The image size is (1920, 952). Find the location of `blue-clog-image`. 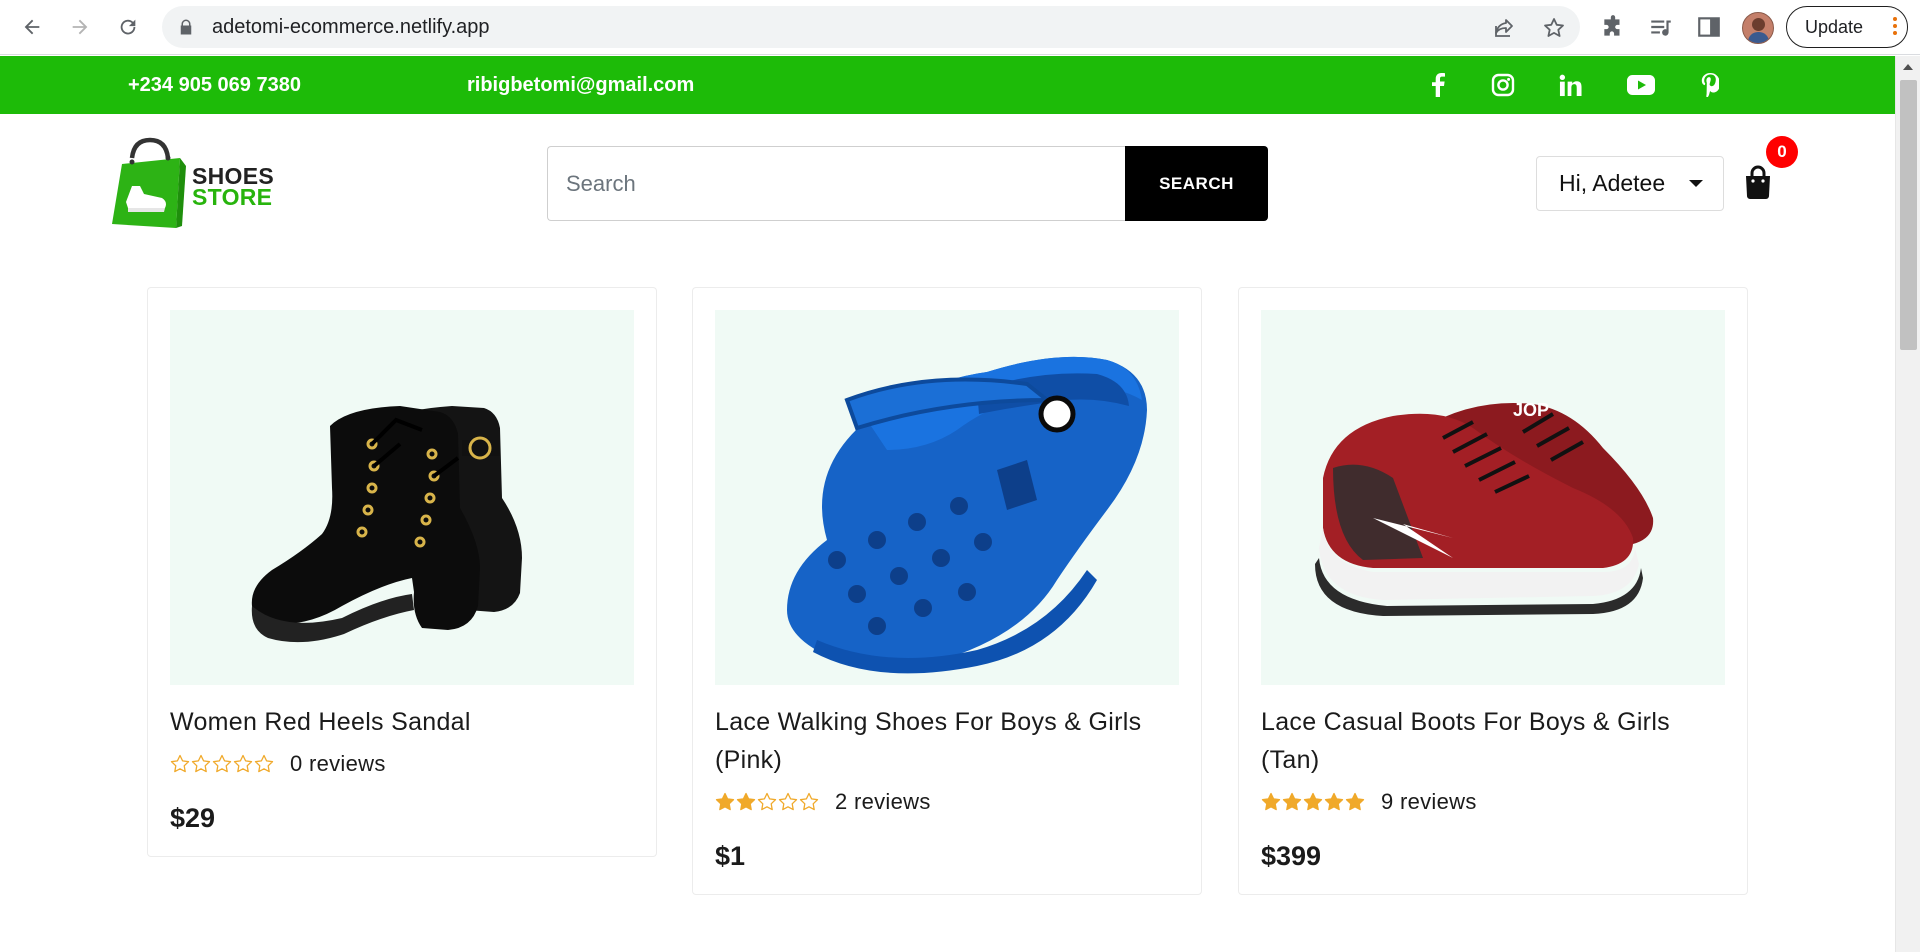

blue-clog-image is located at coordinates (967, 515).